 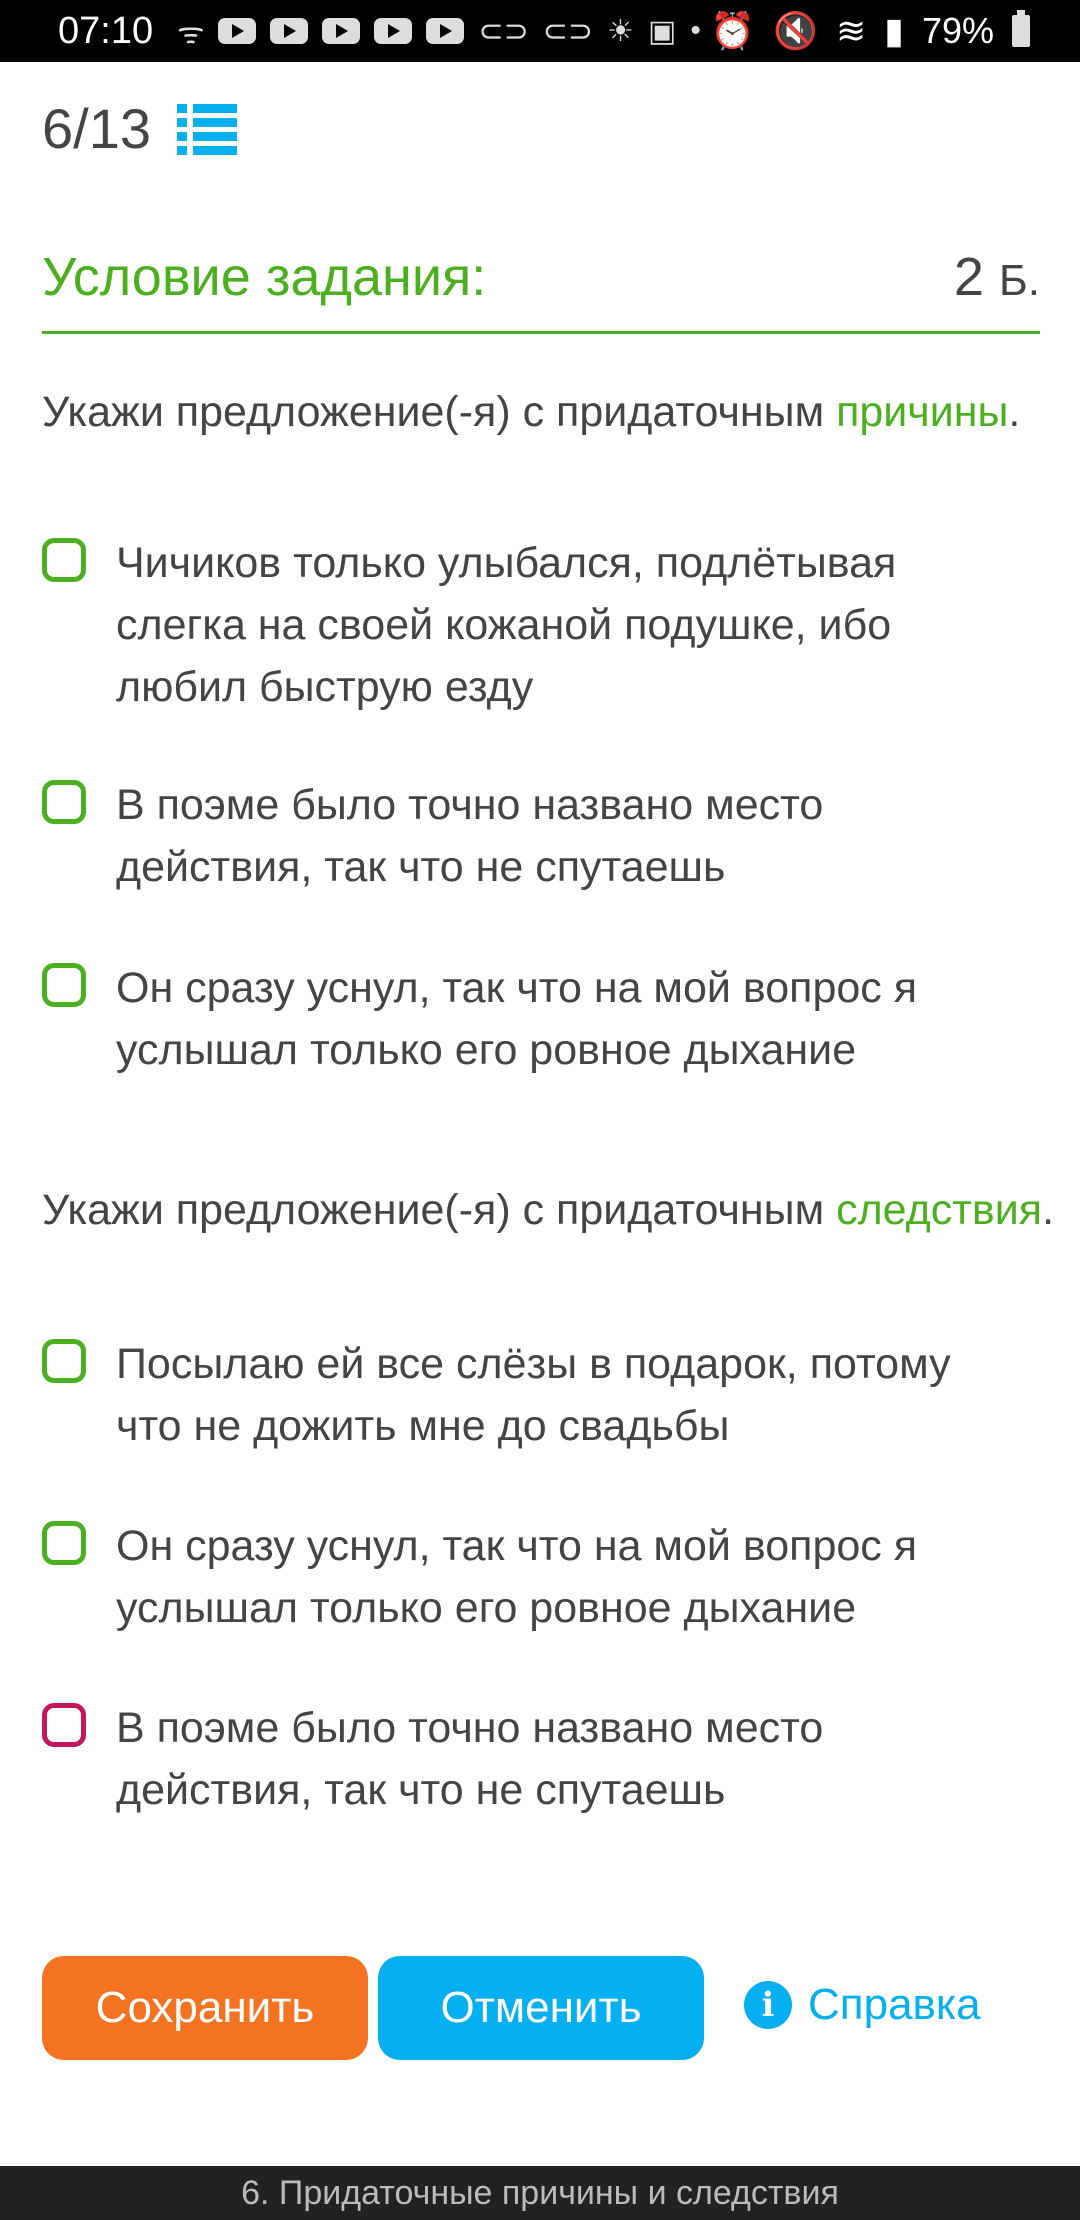 I want to click on notification-icons: ᯤ ⊂⊃ ⊂⊃ ☀ ▣ •, so click(x=439, y=31).